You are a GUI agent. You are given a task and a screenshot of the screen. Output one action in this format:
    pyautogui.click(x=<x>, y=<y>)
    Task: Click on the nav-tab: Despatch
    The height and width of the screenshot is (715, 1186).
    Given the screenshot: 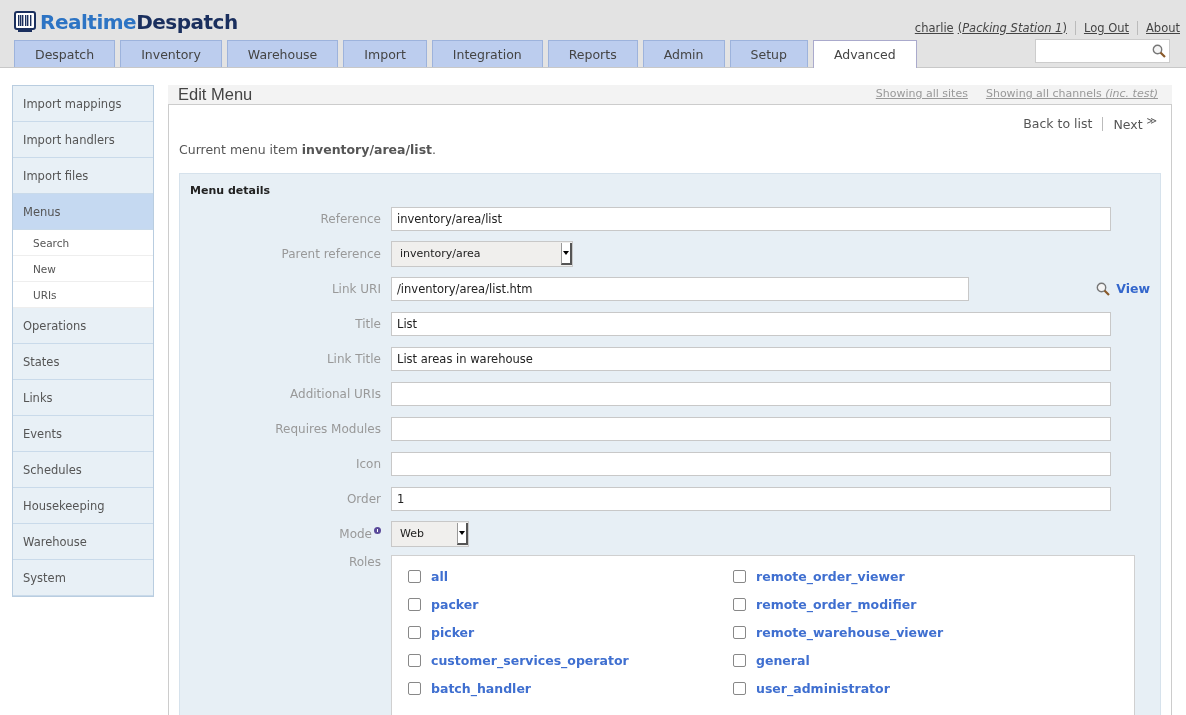 What is the action you would take?
    pyautogui.click(x=65, y=53)
    